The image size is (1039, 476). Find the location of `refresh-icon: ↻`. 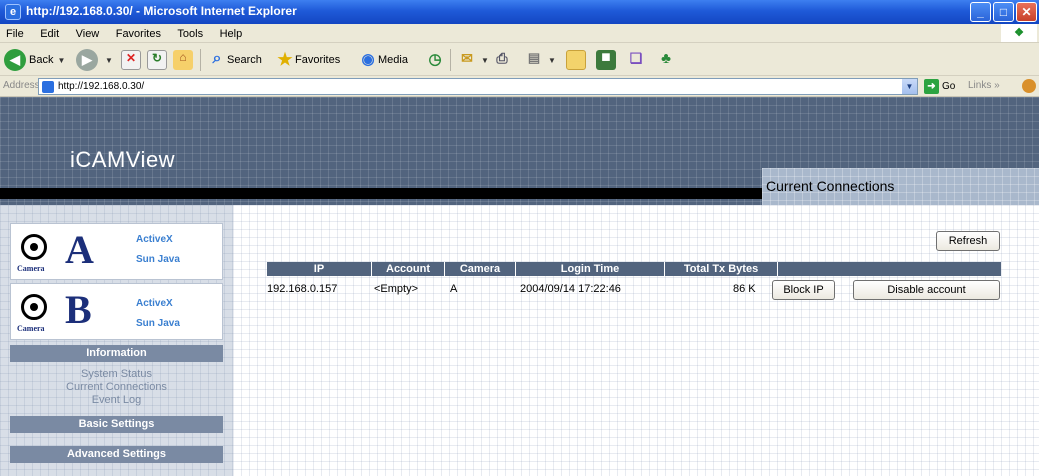

refresh-icon: ↻ is located at coordinates (157, 60).